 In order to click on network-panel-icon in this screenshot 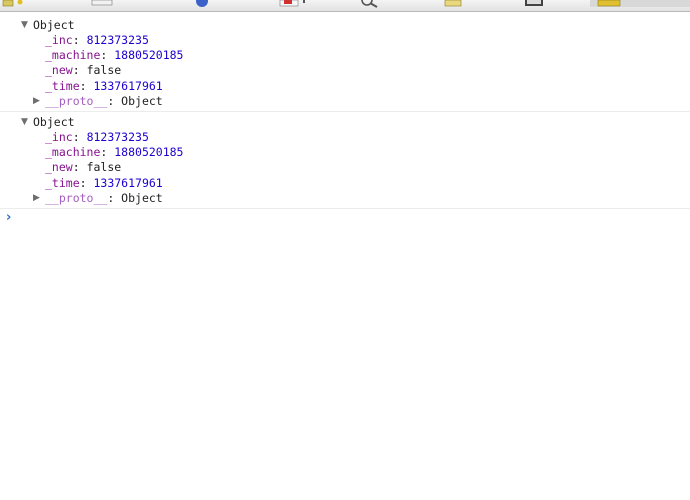, I will do `click(202, 3)`.